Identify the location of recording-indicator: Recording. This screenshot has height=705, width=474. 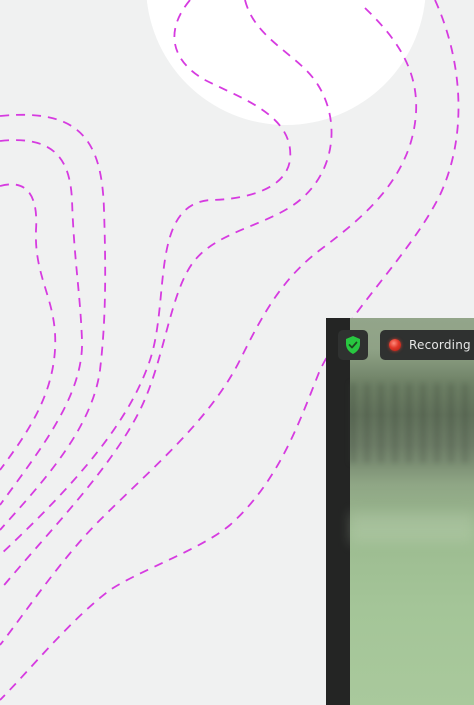
(427, 345).